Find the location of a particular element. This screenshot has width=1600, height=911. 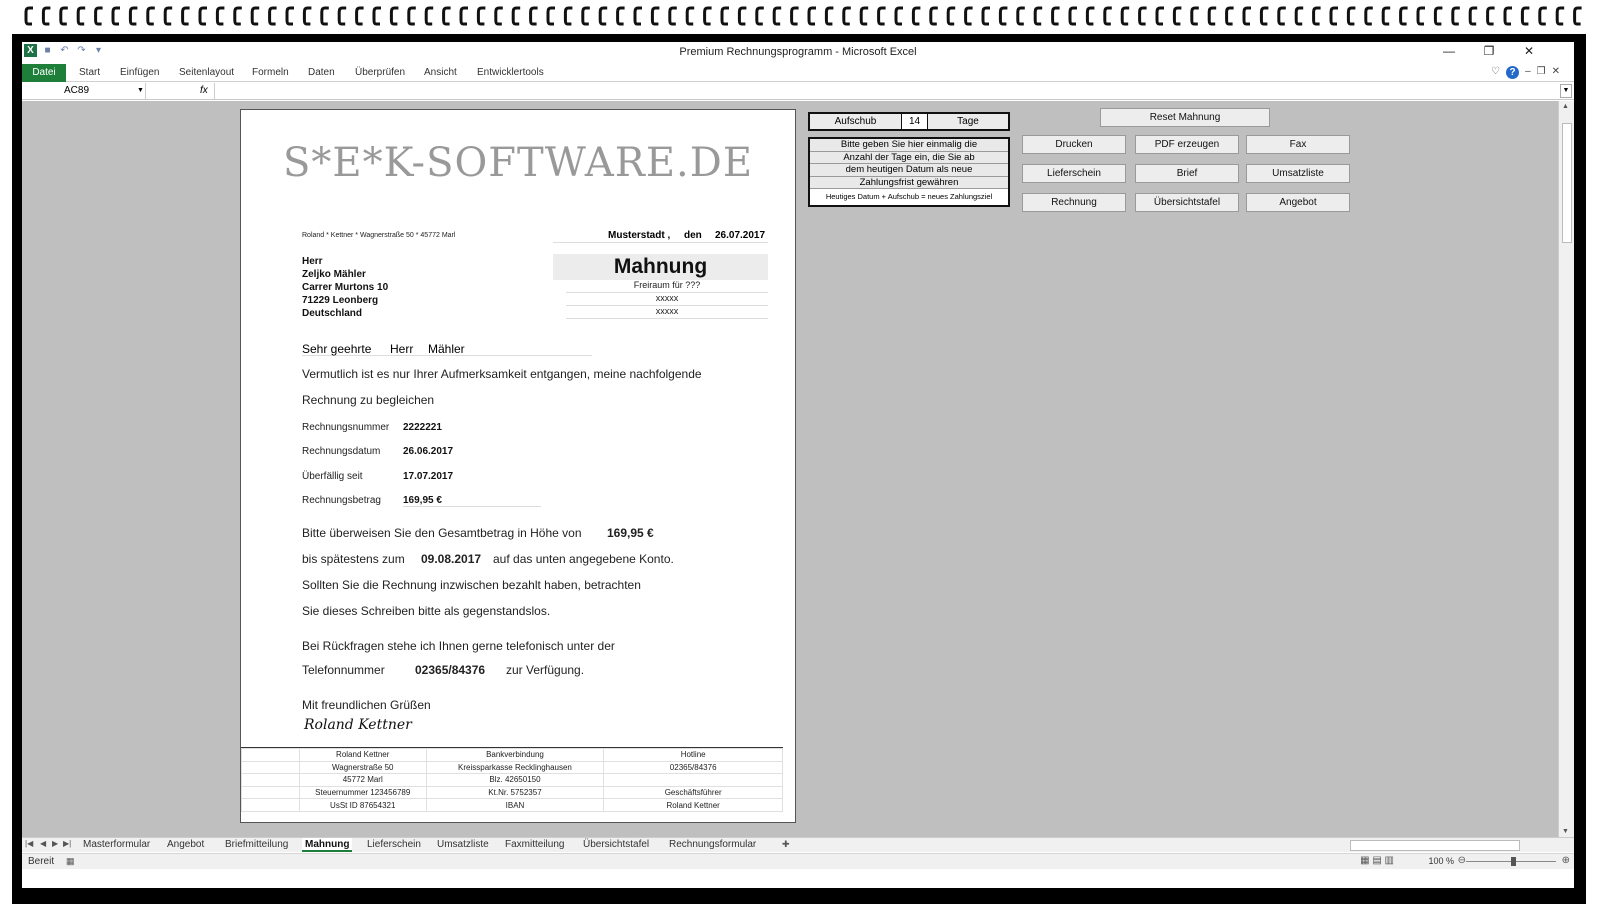

workbook-restore-icon: ❐ is located at coordinates (1541, 72).